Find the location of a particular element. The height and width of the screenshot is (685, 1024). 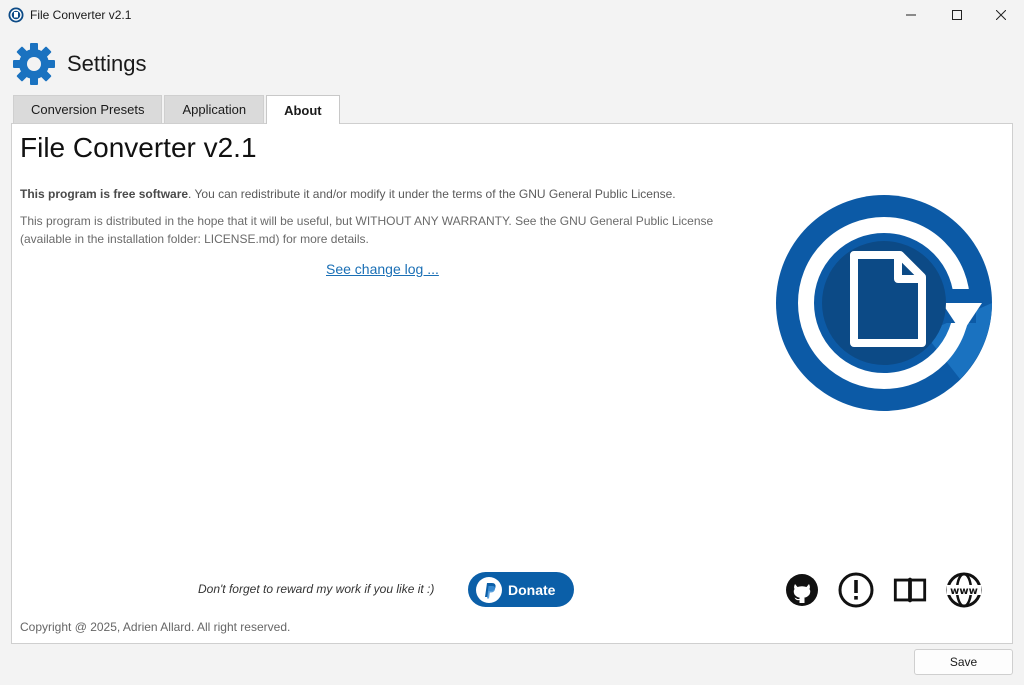

free-software-bold: This program is free software is located at coordinates (104, 194).